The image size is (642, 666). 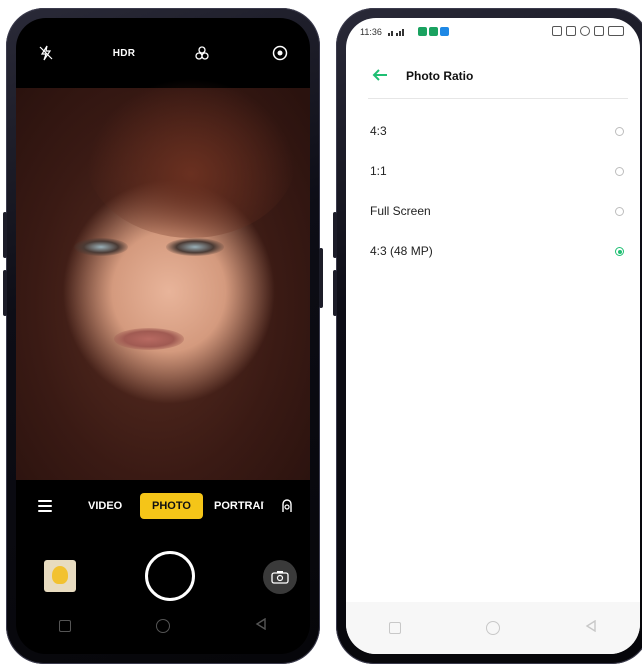 I want to click on battery-icon, so click(x=616, y=31).